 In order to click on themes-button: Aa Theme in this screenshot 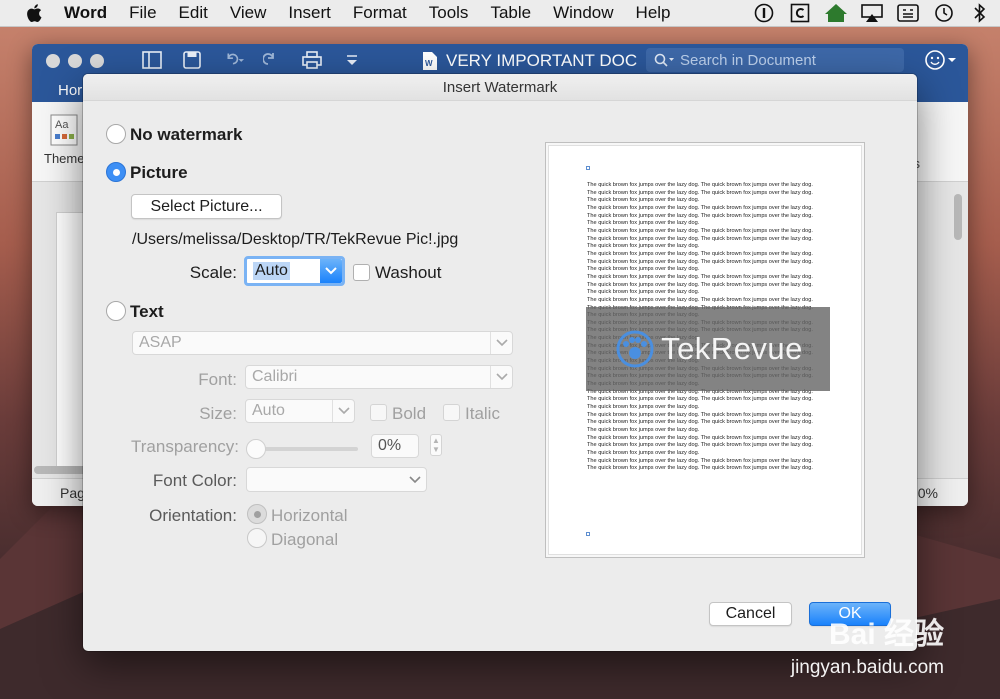, I will do `click(64, 140)`.